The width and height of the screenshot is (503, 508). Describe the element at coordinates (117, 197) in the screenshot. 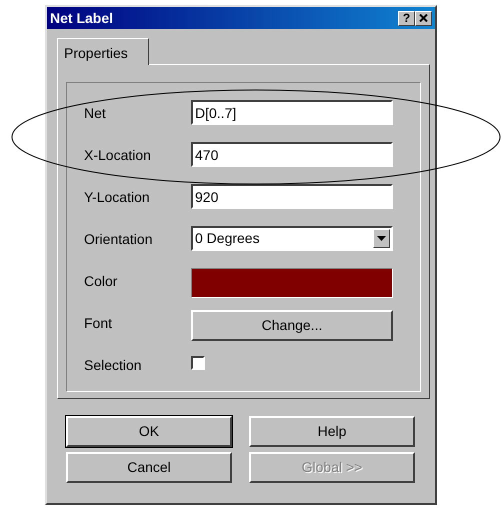

I see `field-label: Y-Location` at that location.